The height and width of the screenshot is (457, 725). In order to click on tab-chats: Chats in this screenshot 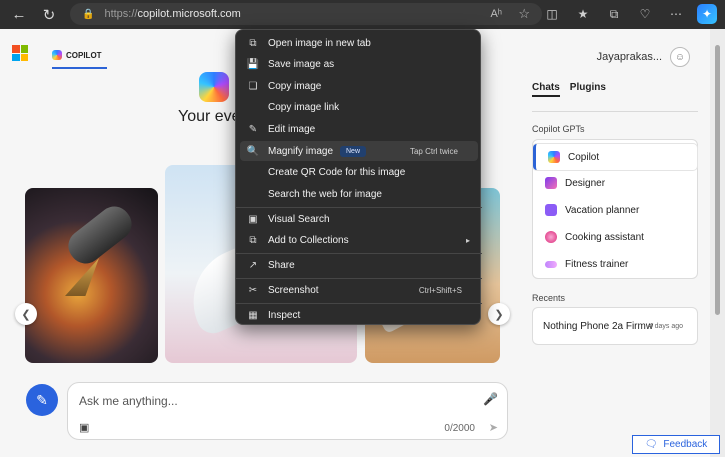, I will do `click(546, 89)`.